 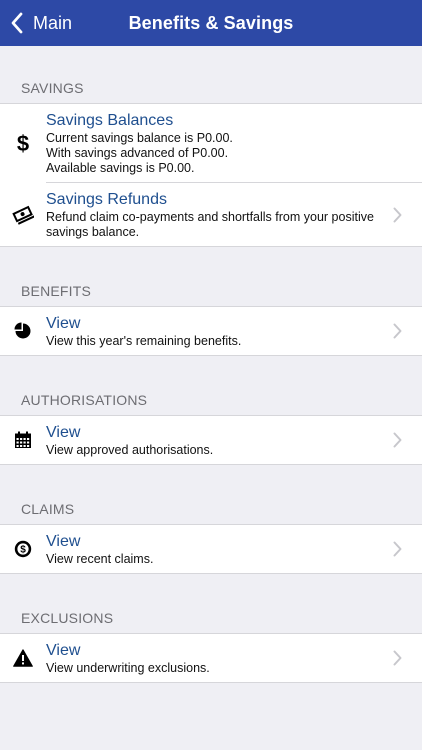 I want to click on calendar-icon, so click(x=23, y=440).